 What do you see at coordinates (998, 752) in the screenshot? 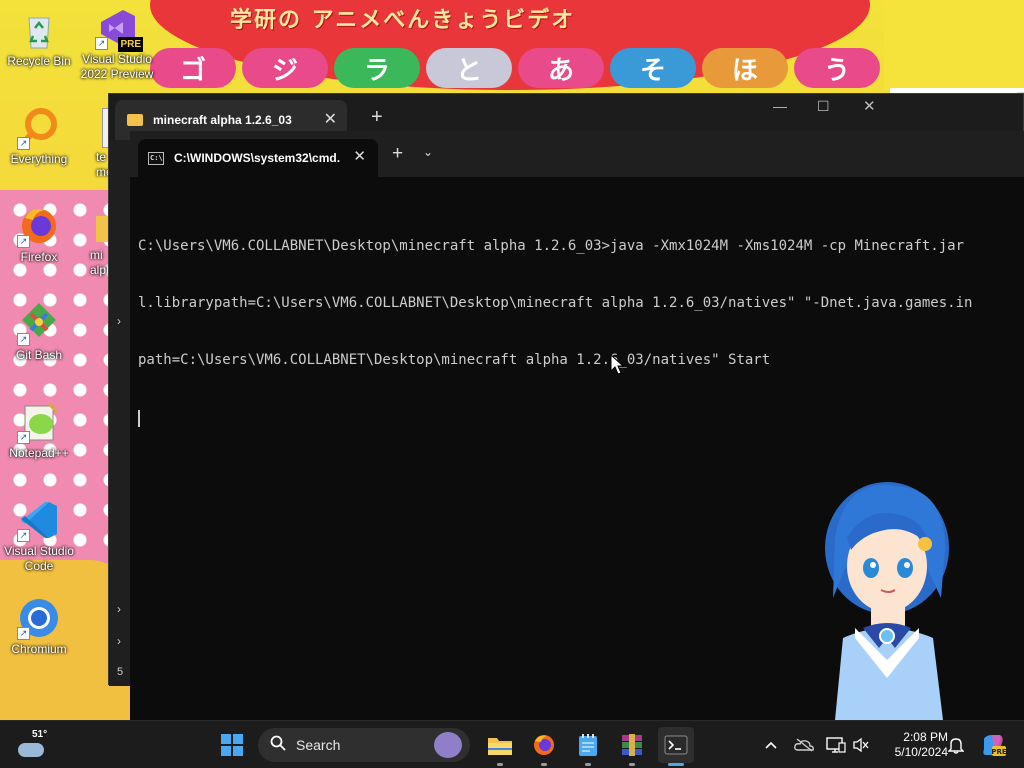
I see `svg-text: PRE` at bounding box center [998, 752].